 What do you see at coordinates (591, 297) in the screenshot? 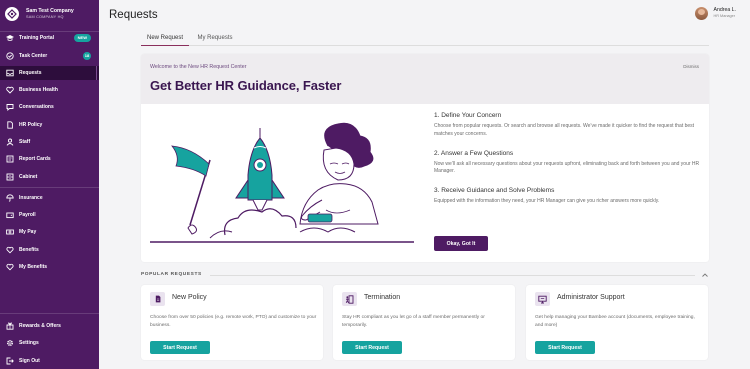
I see `request-card-title: Administrator Support` at bounding box center [591, 297].